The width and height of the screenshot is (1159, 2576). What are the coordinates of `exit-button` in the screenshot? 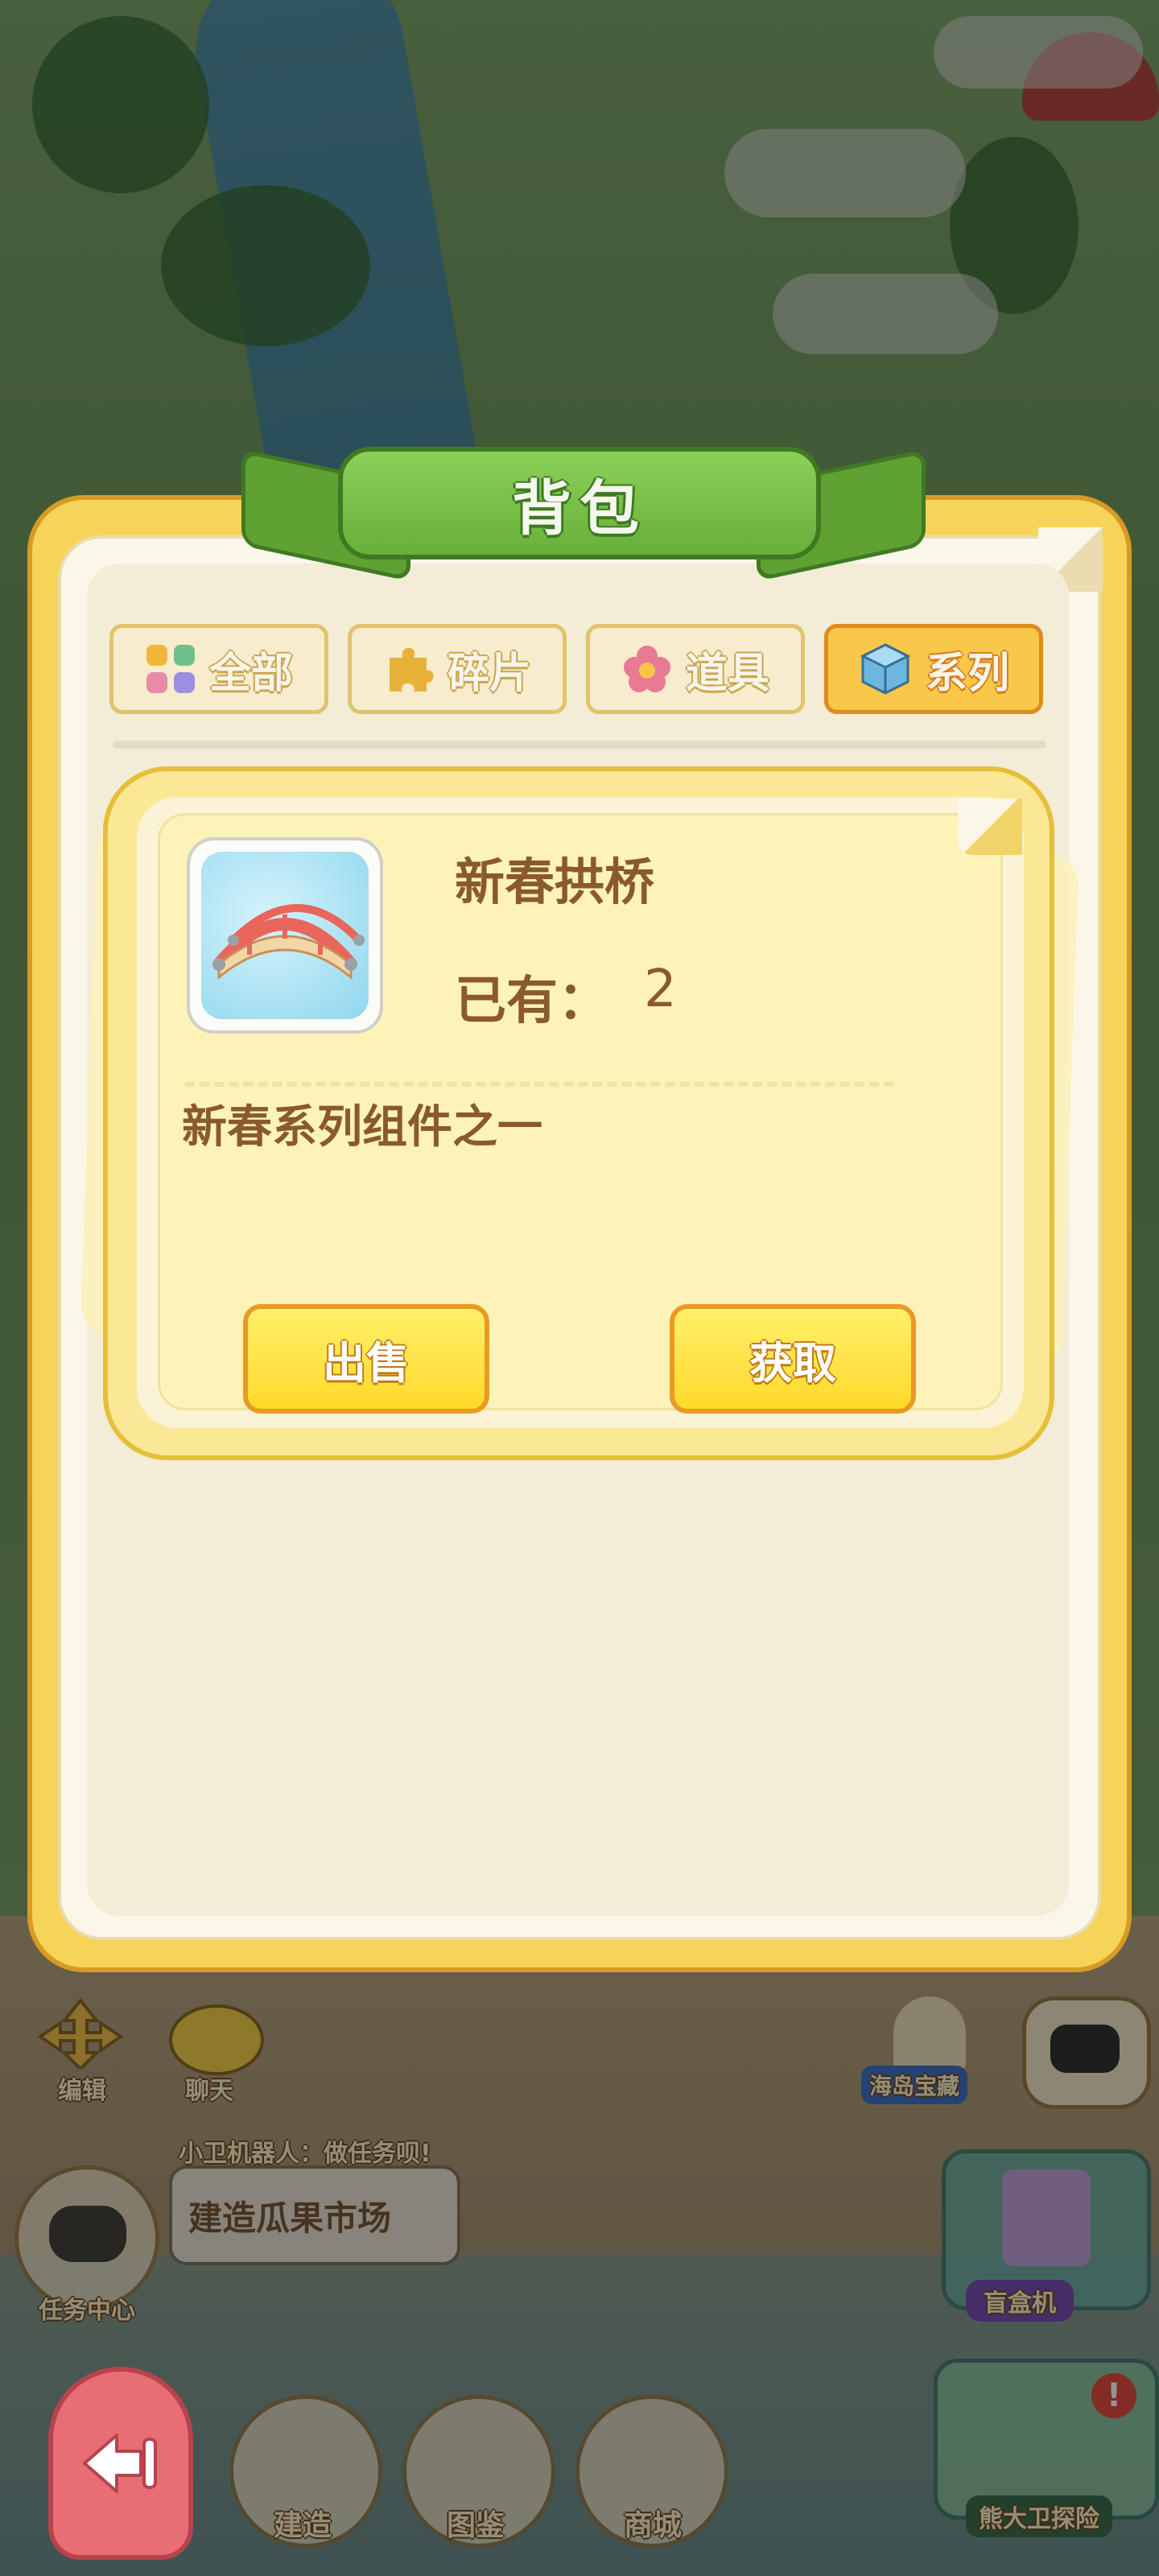 It's located at (120, 2463).